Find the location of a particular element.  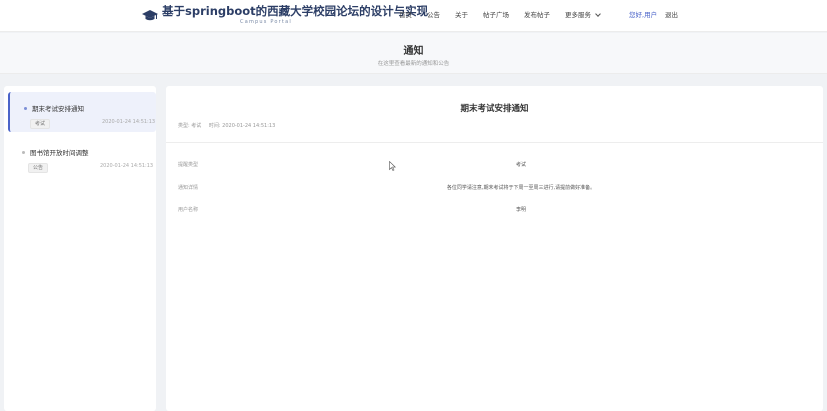

site-title: 基于springboot的西藏大学校园论坛的设计与实现 is located at coordinates (295, 11).